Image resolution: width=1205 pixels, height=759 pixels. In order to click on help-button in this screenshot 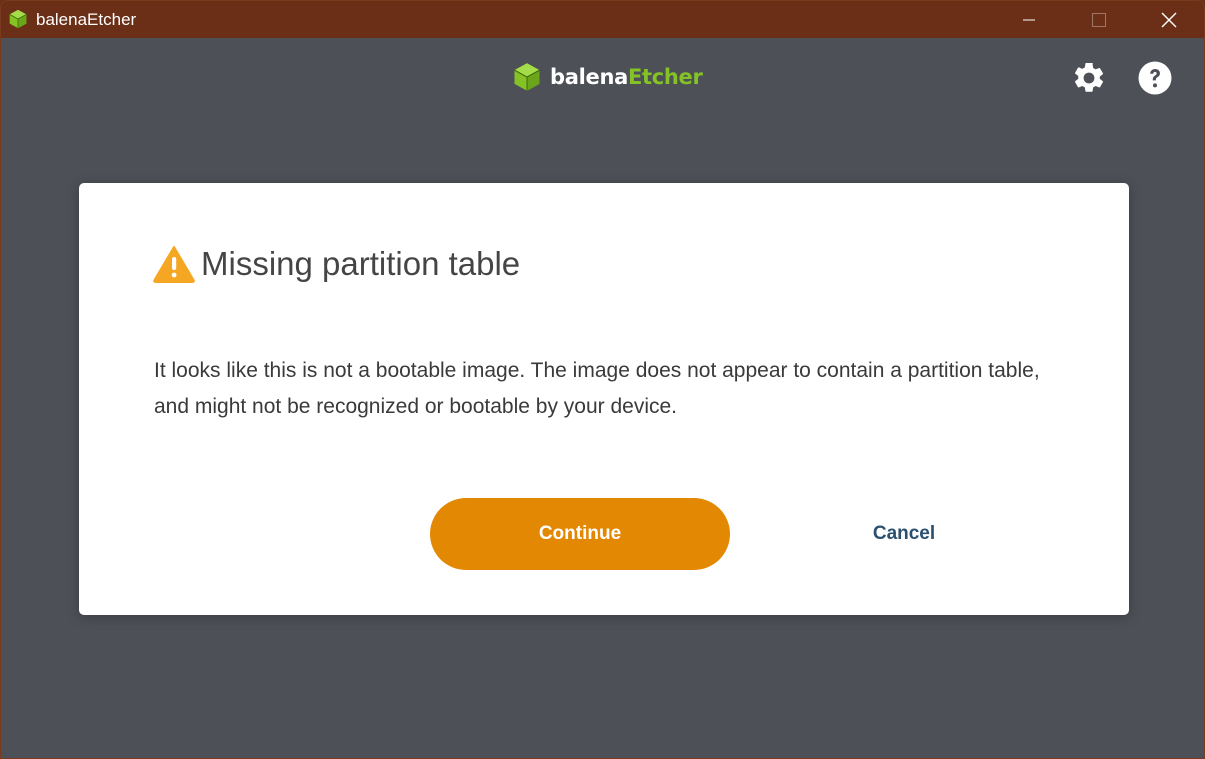, I will do `click(1155, 78)`.